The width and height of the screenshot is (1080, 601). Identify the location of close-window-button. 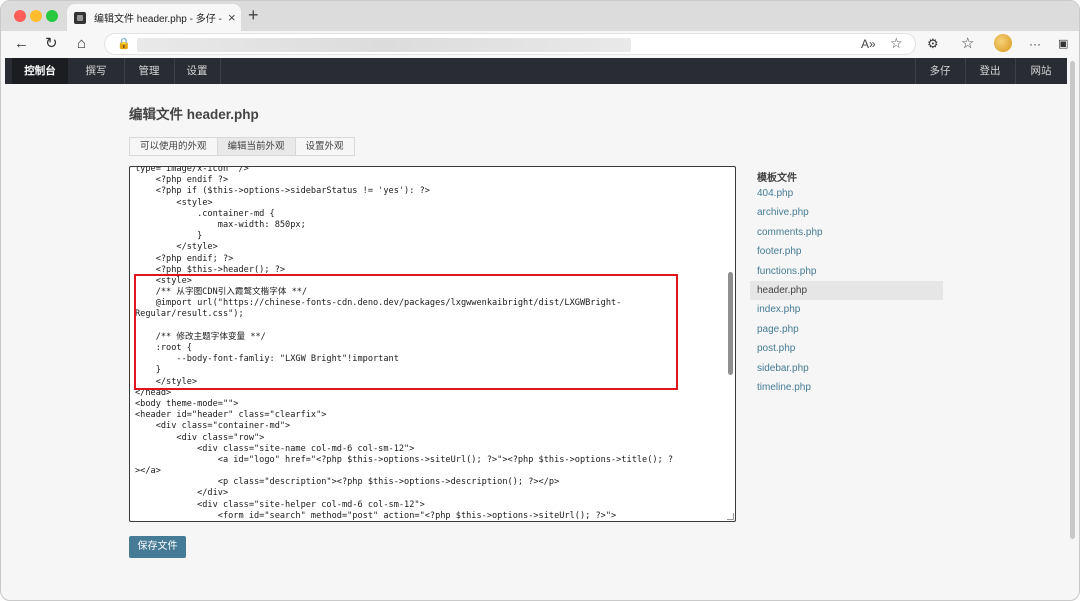
(20, 16).